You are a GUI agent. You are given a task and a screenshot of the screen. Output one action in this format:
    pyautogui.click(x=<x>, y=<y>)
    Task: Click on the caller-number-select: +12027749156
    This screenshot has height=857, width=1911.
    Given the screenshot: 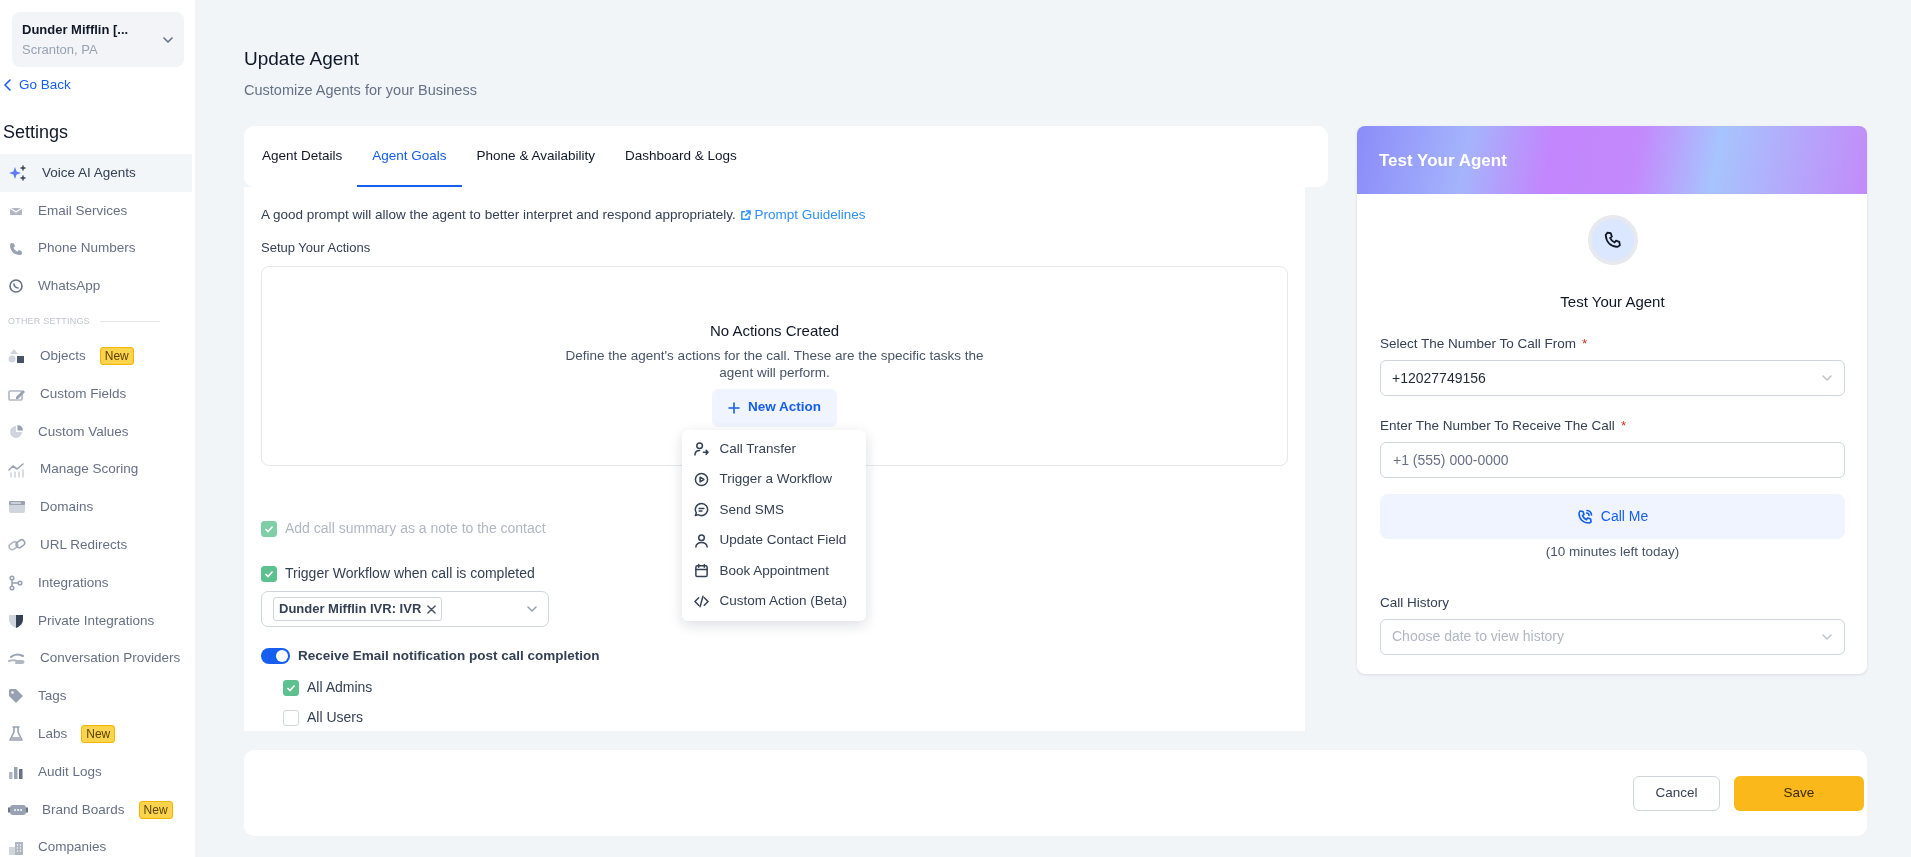 What is the action you would take?
    pyautogui.click(x=1612, y=378)
    